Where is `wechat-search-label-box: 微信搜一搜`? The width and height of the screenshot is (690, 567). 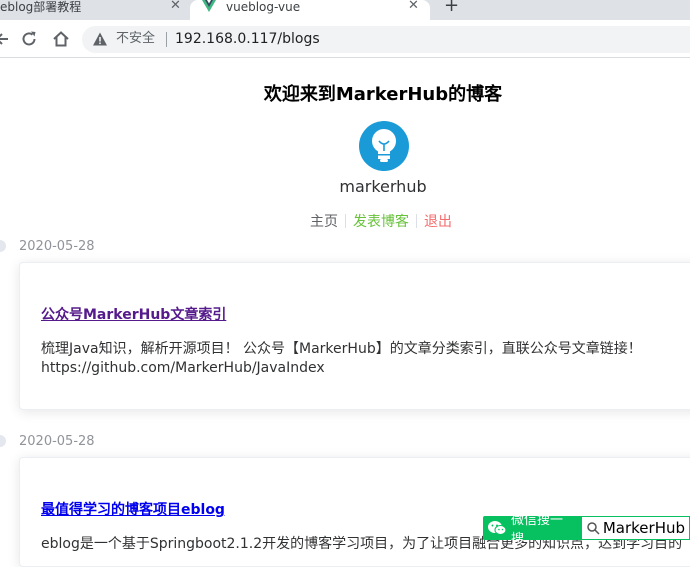
wechat-search-label-box: 微信搜一搜 is located at coordinates (532, 530).